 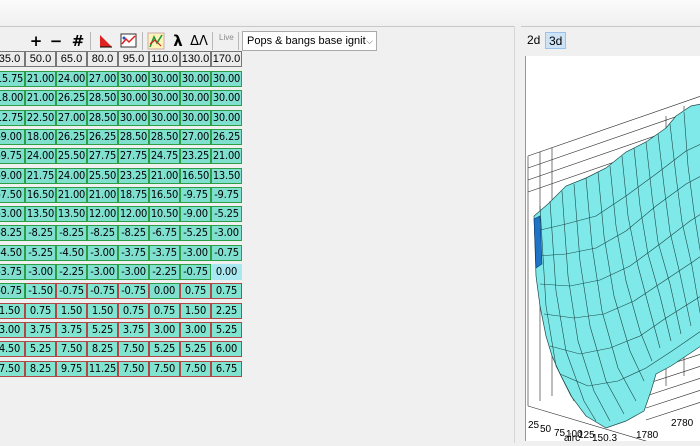 I want to click on lambda-button: λ, so click(x=178, y=41).